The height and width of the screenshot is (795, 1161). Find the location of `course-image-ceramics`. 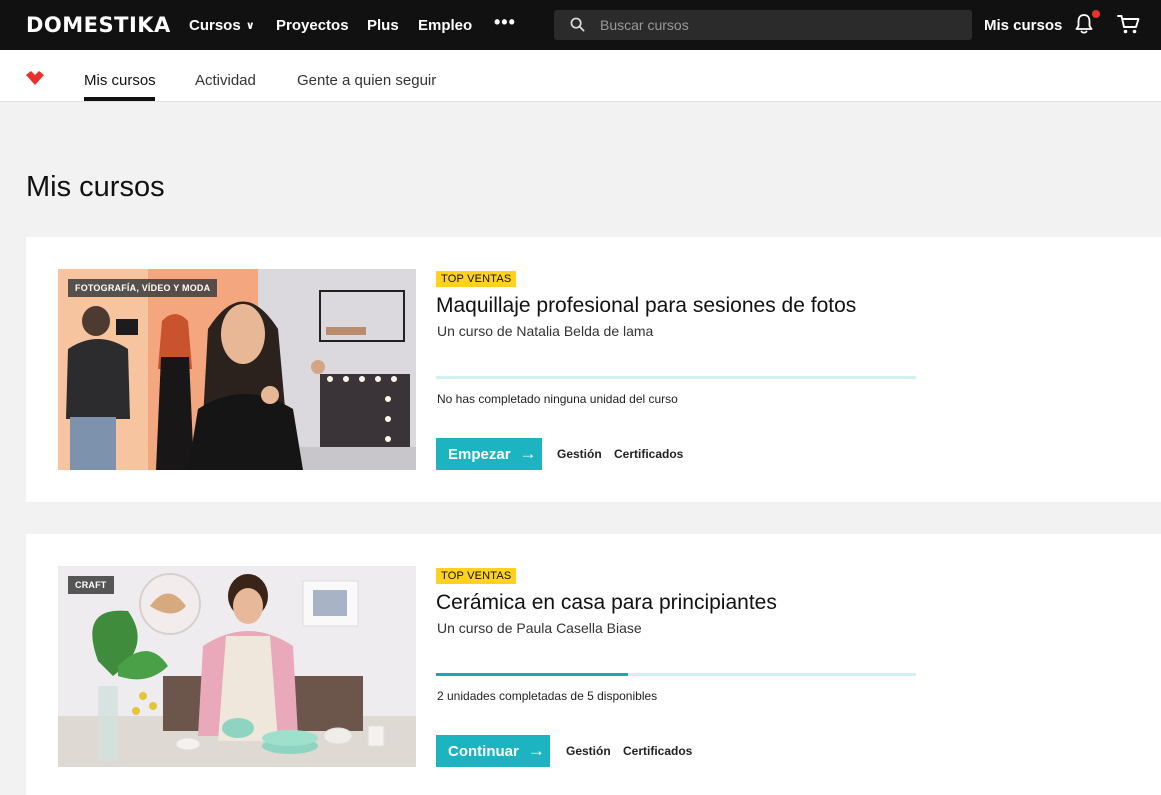

course-image-ceramics is located at coordinates (237, 666).